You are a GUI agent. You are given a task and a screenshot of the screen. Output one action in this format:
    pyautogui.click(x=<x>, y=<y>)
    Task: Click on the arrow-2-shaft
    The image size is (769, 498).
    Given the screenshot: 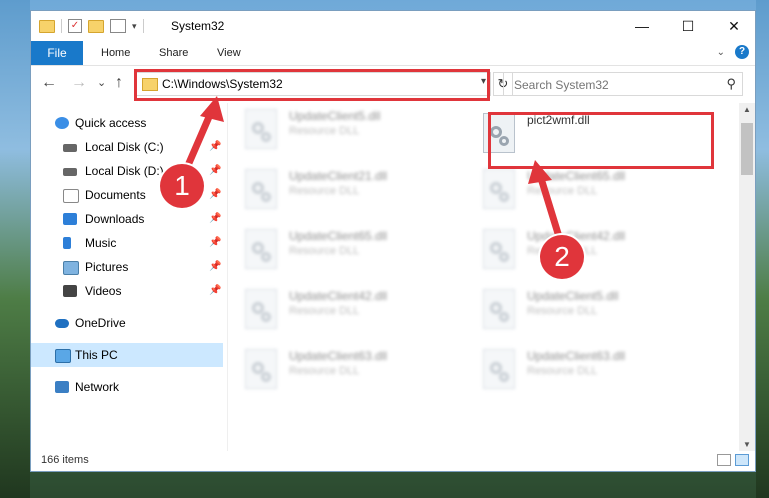 What is the action you would take?
    pyautogui.click(x=550, y=207)
    